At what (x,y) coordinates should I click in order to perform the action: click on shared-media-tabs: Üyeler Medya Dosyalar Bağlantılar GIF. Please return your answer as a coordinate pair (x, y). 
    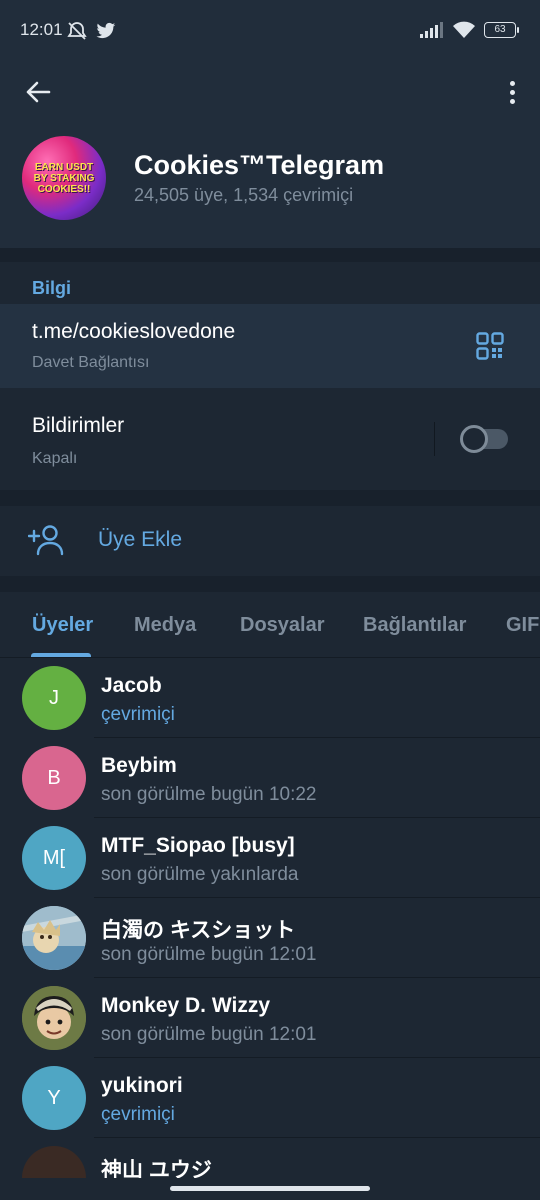
    Looking at the image, I should click on (270, 625).